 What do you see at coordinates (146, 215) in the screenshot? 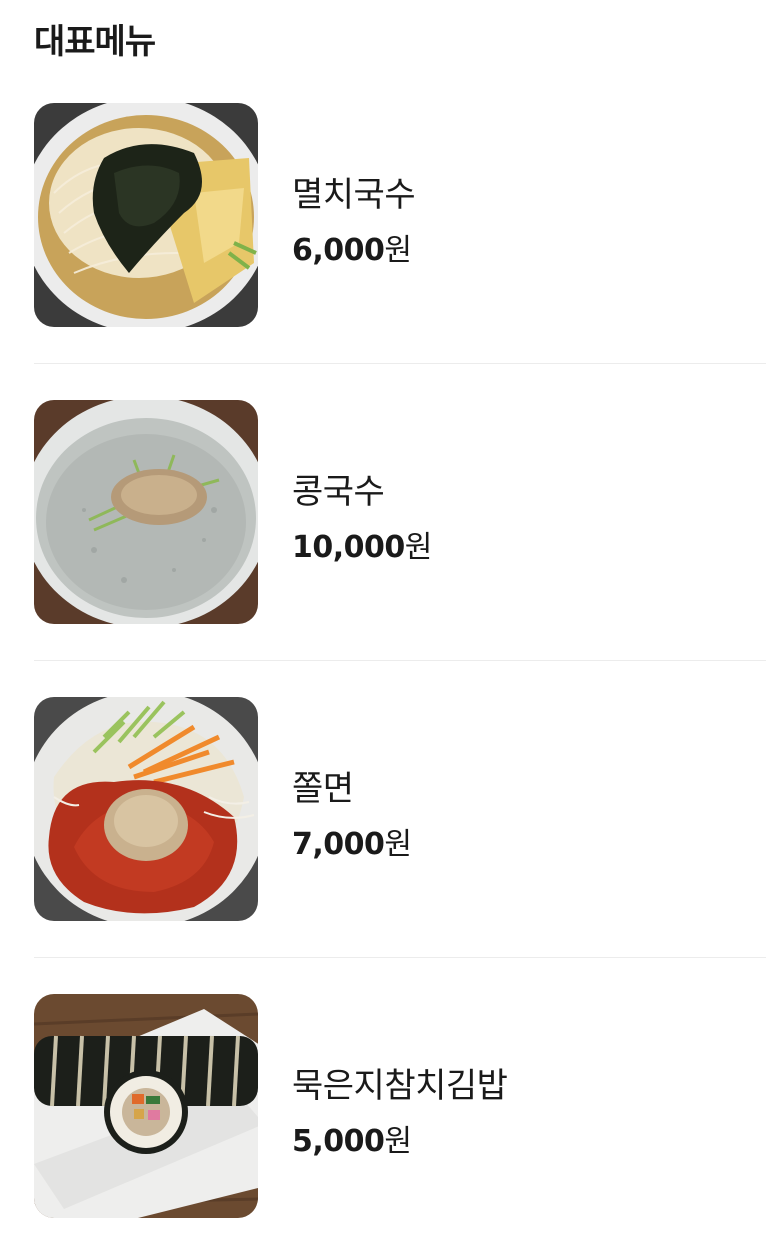
I see `anchovy-noodle-photo` at bounding box center [146, 215].